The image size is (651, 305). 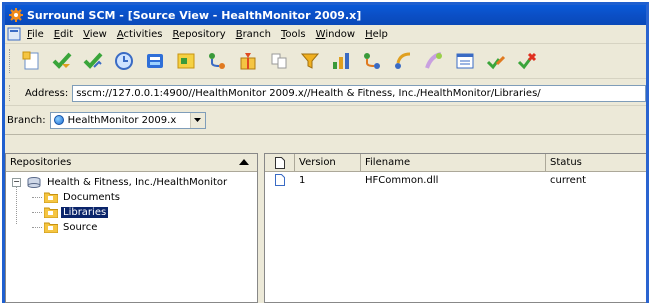 What do you see at coordinates (376, 34) in the screenshot?
I see `menu-help: Help` at bounding box center [376, 34].